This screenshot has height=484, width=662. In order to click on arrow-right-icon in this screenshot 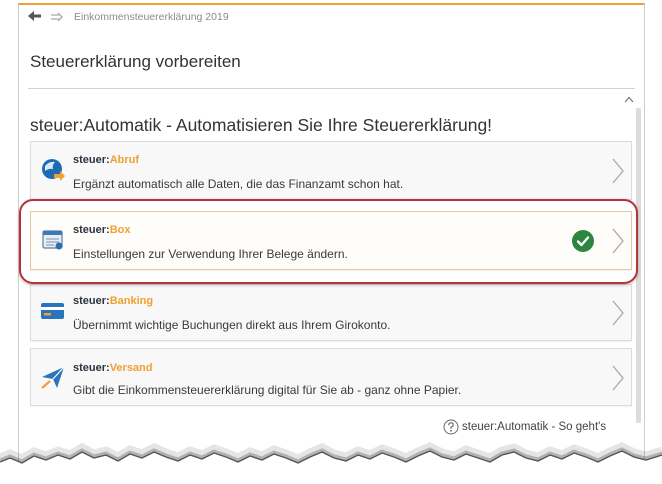, I will do `click(57, 17)`.